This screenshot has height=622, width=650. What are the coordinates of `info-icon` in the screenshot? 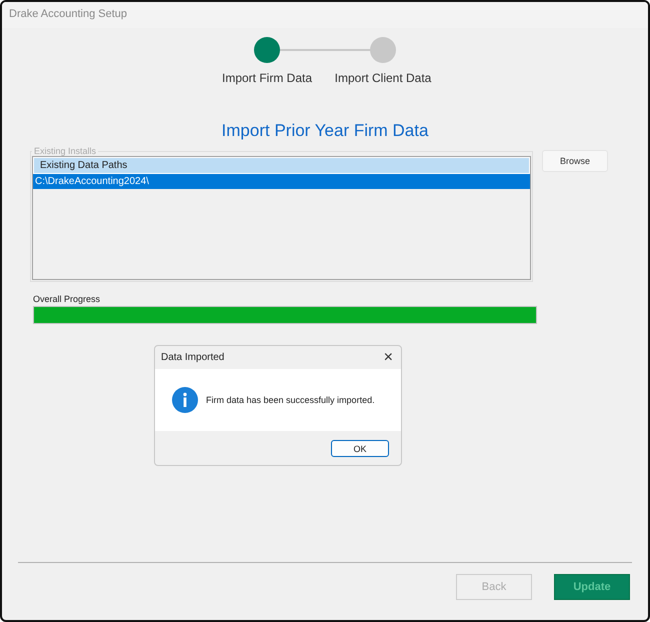 It's located at (185, 400).